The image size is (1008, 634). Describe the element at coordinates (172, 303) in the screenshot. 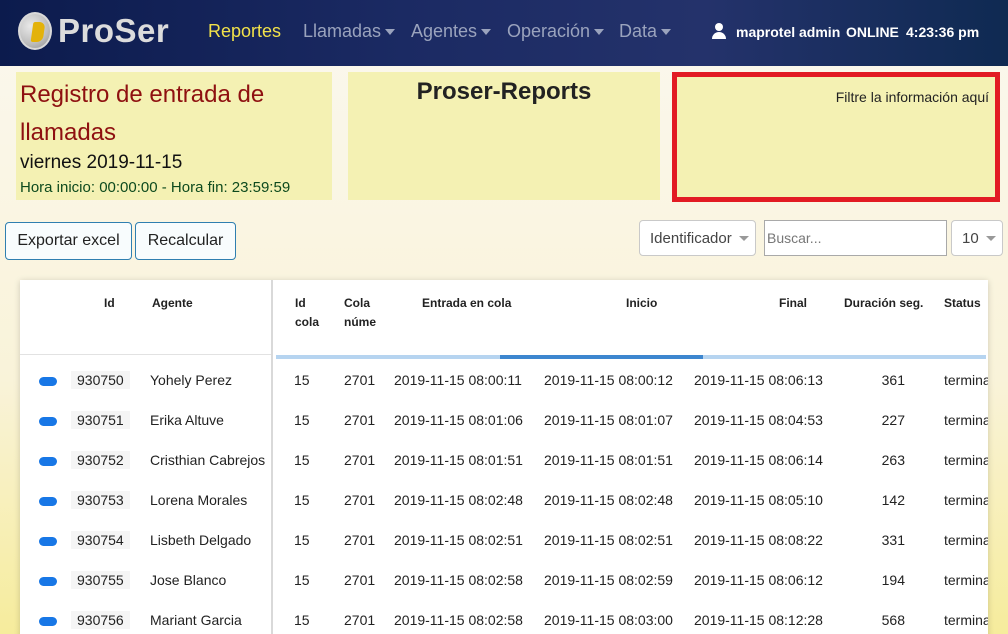

I see `col-header-agent: Agente` at that location.